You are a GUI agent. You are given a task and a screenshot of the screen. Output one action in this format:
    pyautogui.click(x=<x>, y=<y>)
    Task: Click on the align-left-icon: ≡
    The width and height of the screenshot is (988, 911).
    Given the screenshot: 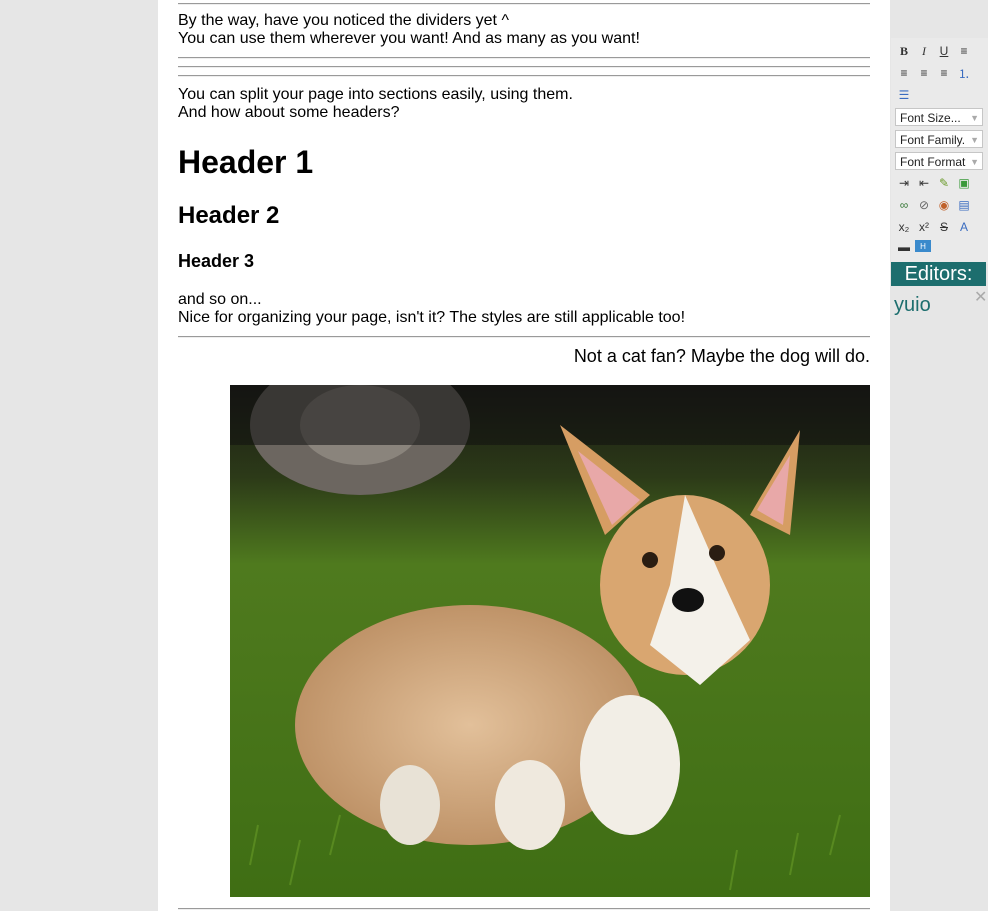 What is the action you would take?
    pyautogui.click(x=964, y=51)
    